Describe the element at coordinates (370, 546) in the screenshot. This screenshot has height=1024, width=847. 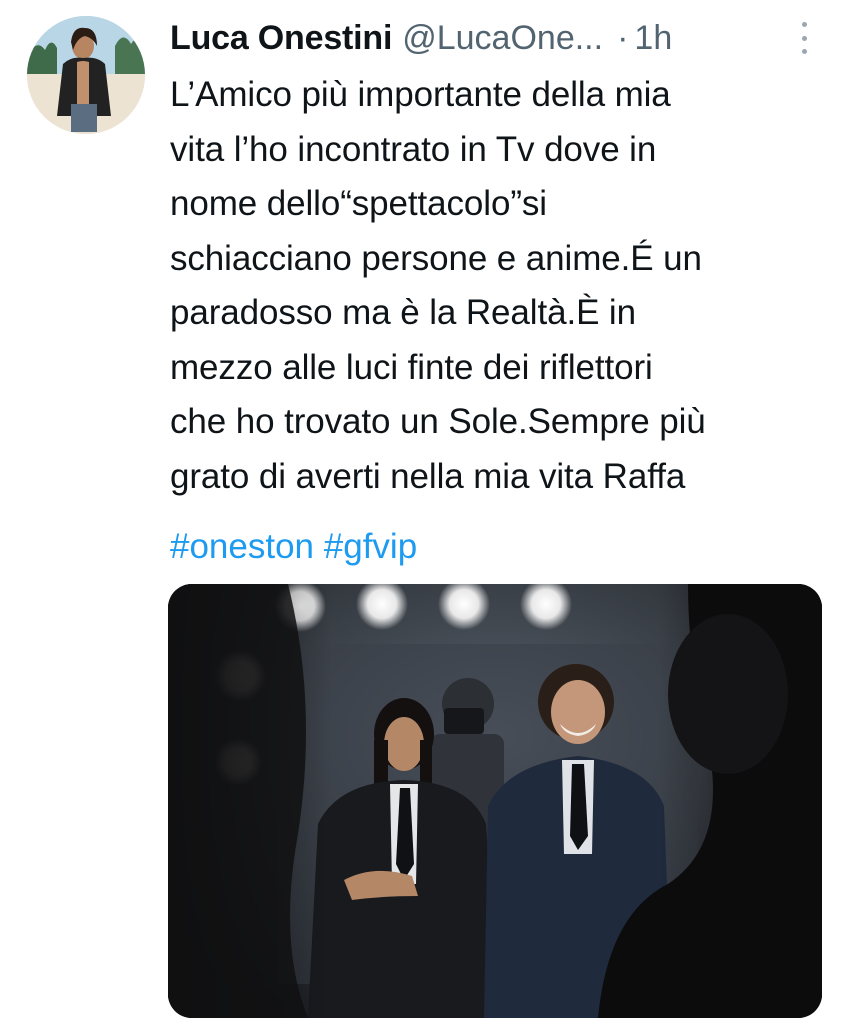
I see `hashtag-gfvip: #gfvip` at that location.